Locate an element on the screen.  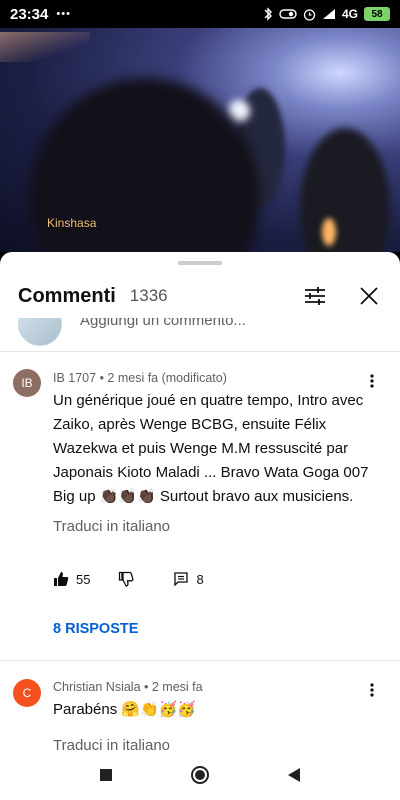
like-count: 55 is located at coordinates (83, 579).